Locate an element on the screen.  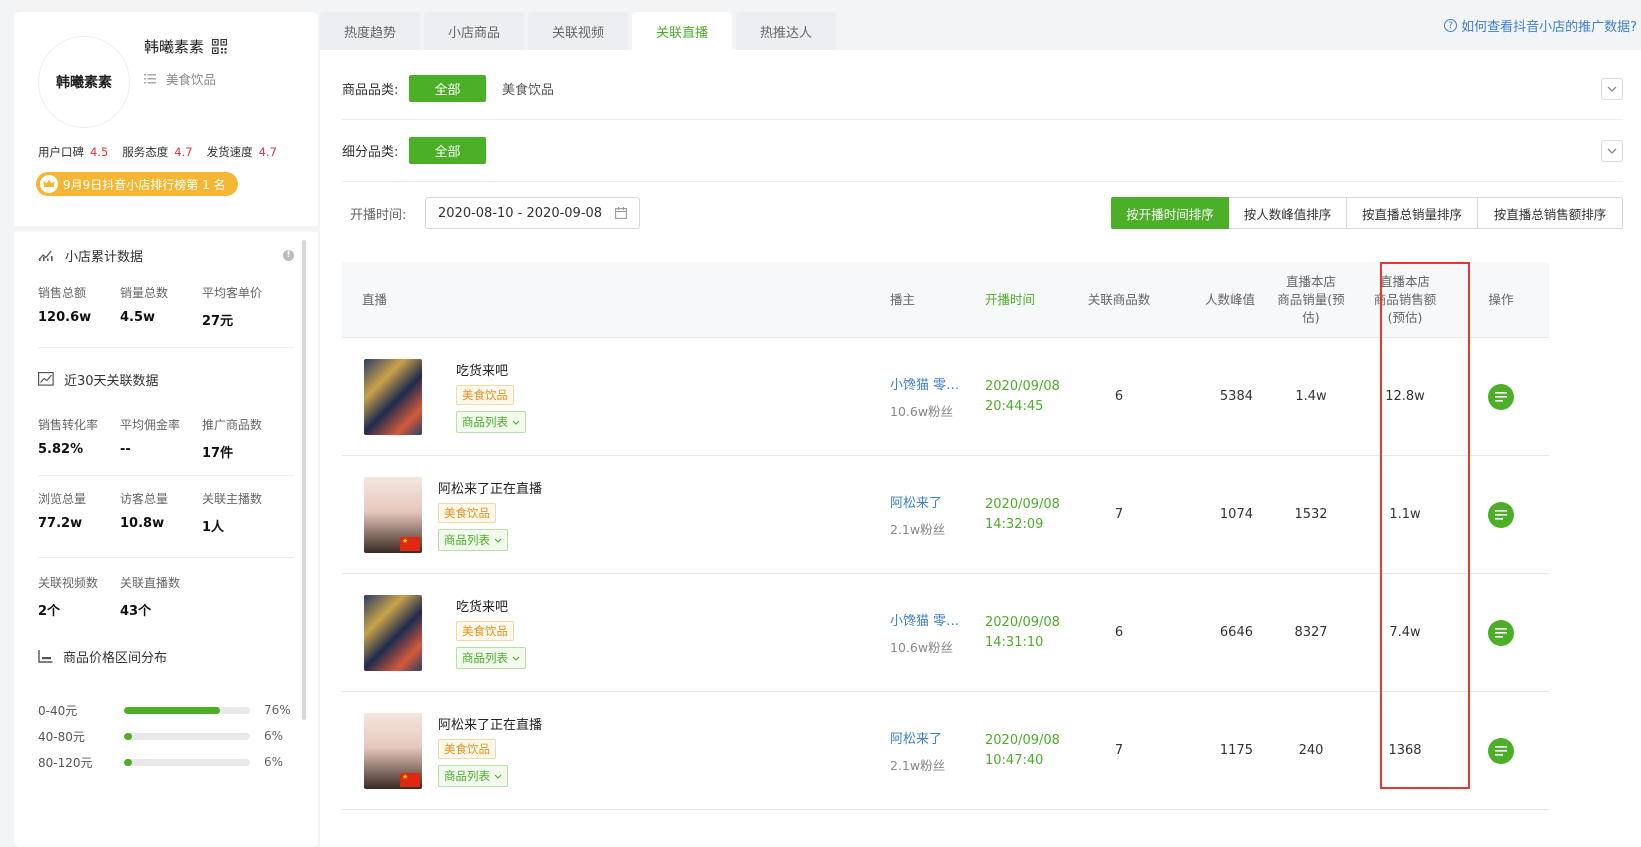
category-all-button: 全部 is located at coordinates (447, 88).